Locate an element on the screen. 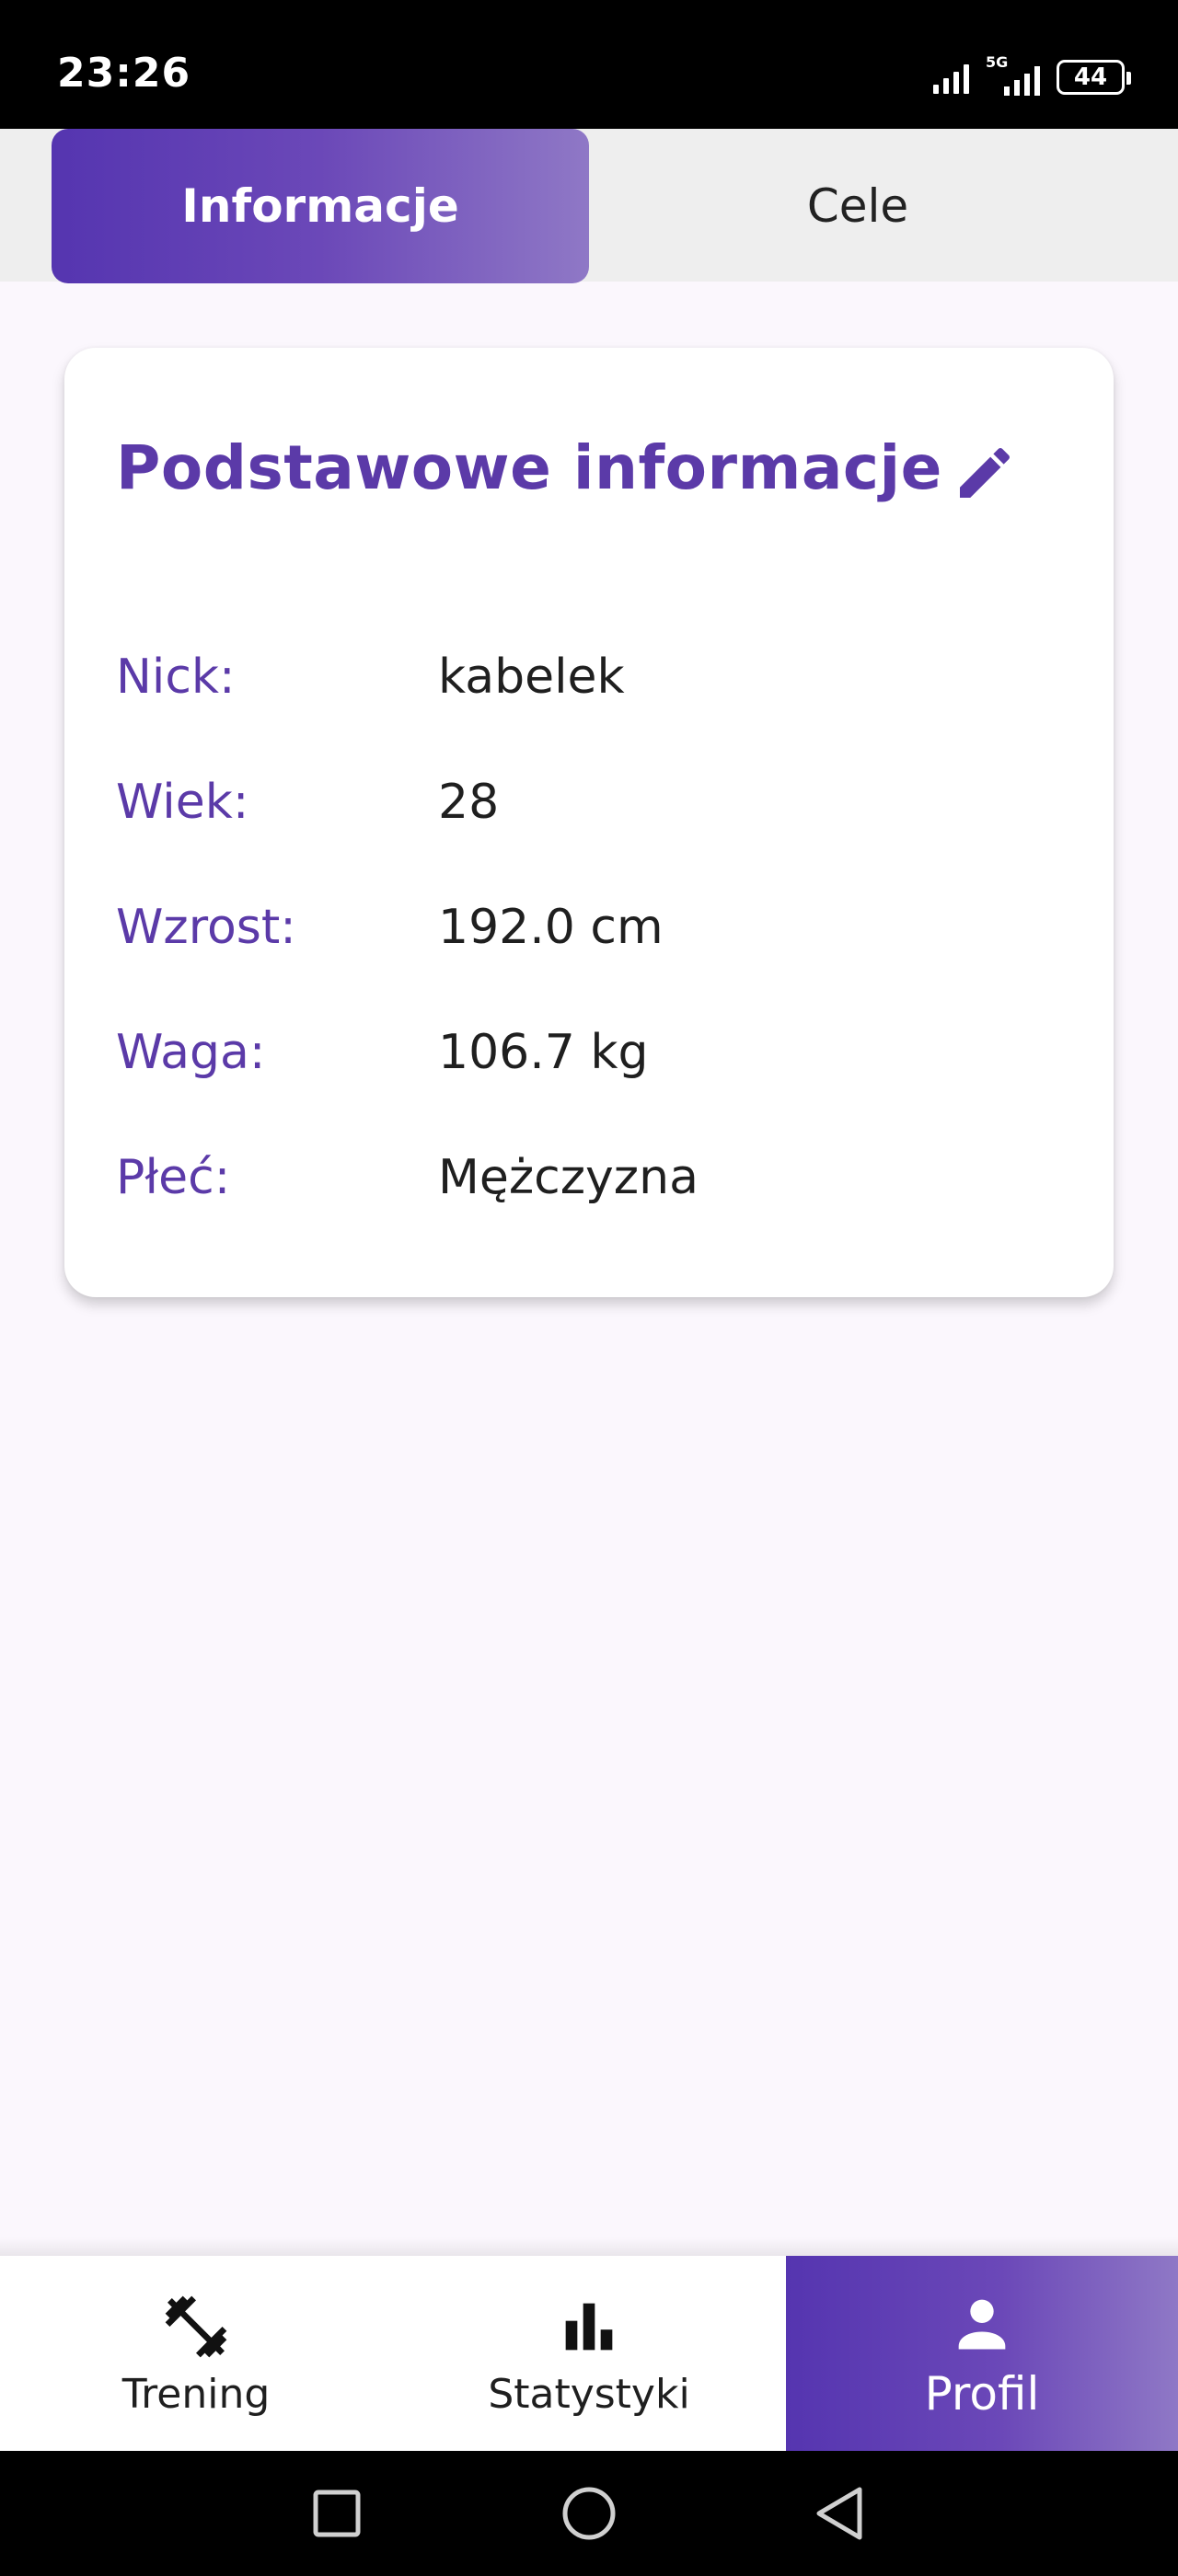 Image resolution: width=1178 pixels, height=2576 pixels. info-value: 106.7 kg is located at coordinates (543, 1052).